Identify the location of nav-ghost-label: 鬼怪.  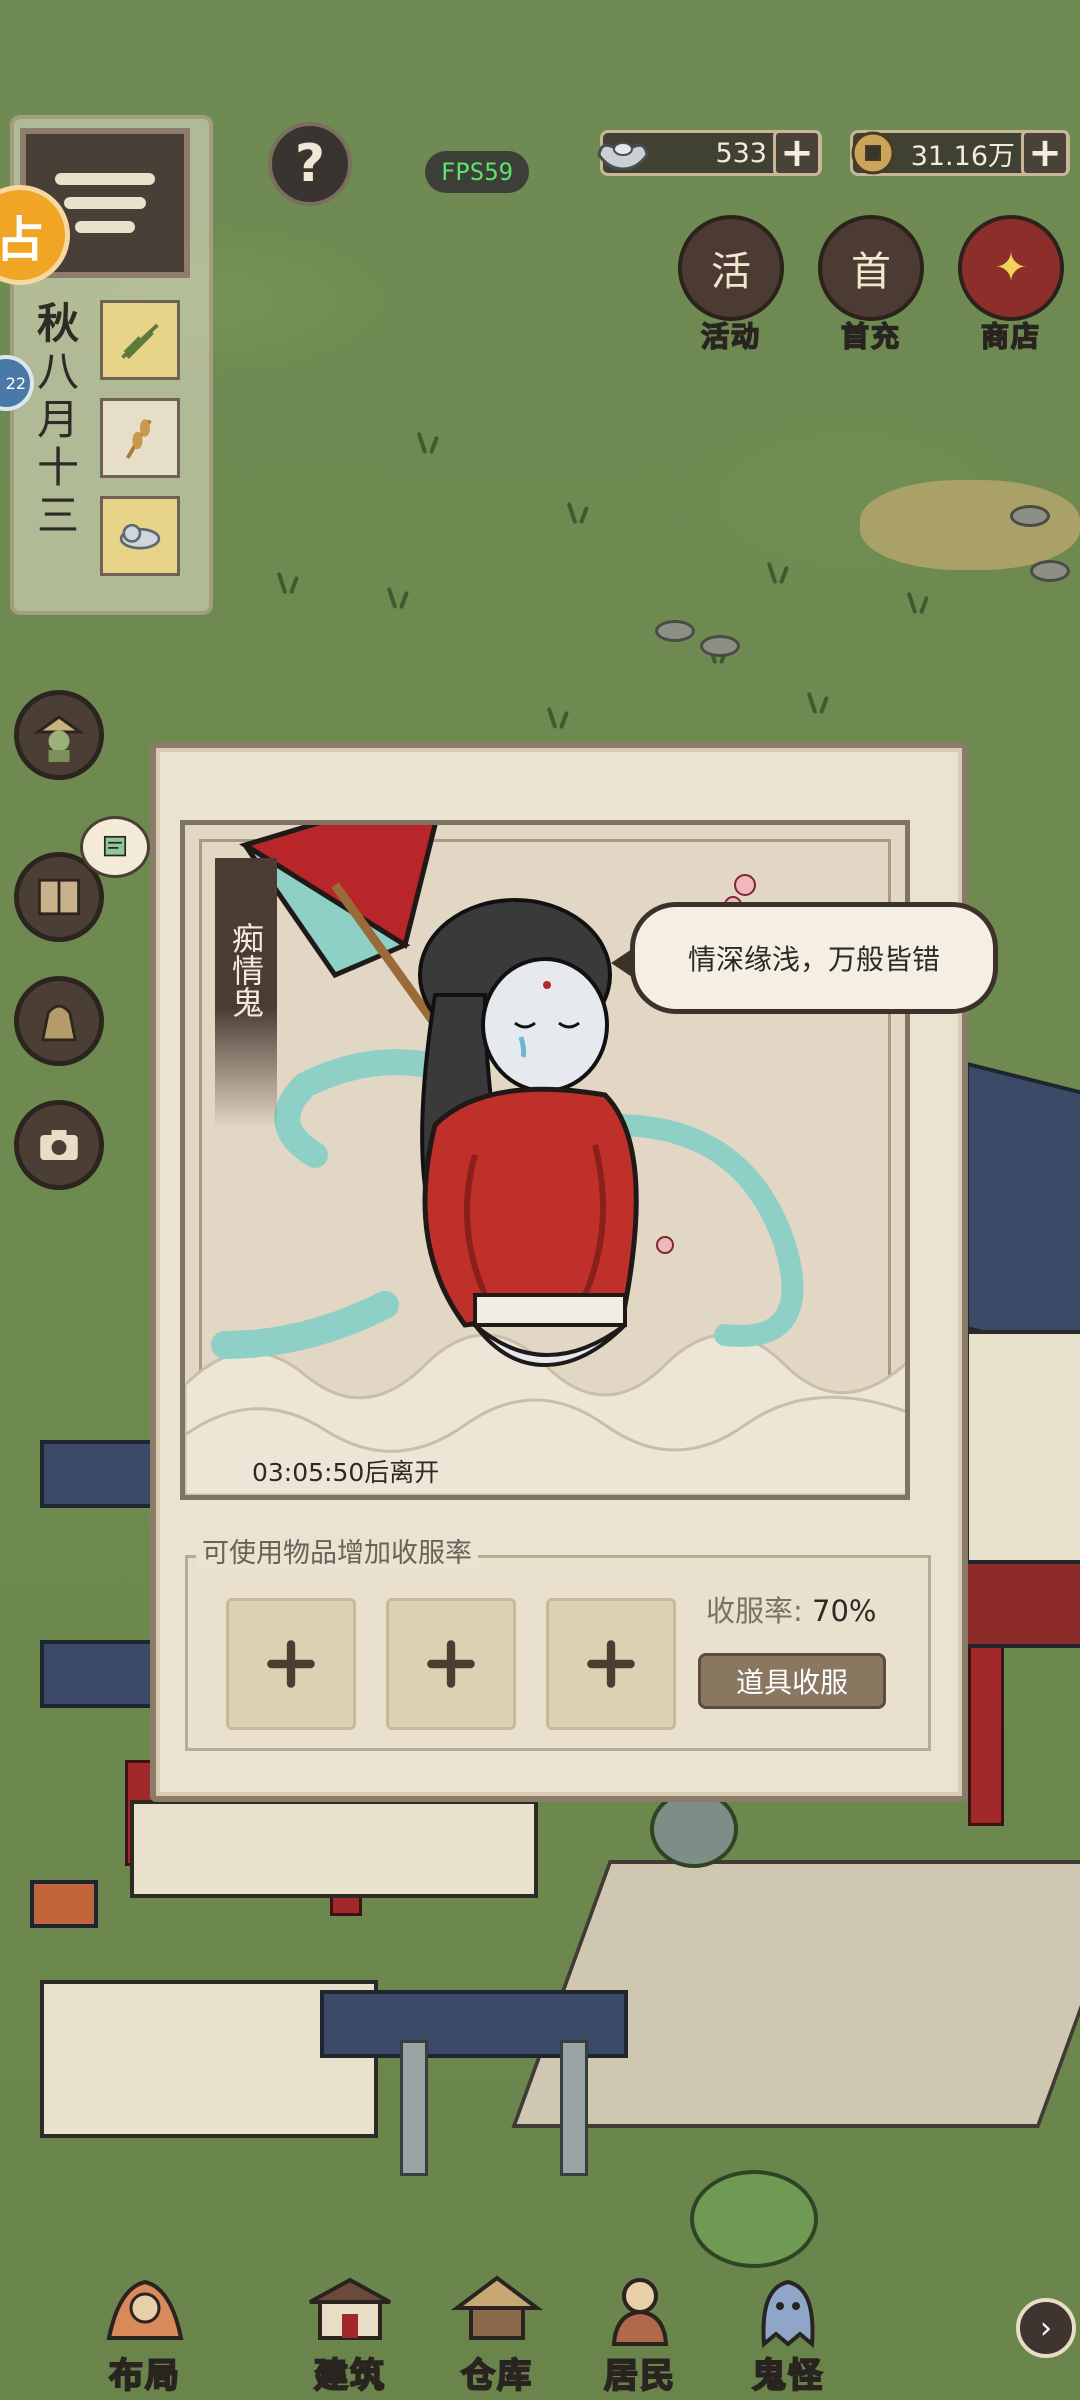
(787, 2376).